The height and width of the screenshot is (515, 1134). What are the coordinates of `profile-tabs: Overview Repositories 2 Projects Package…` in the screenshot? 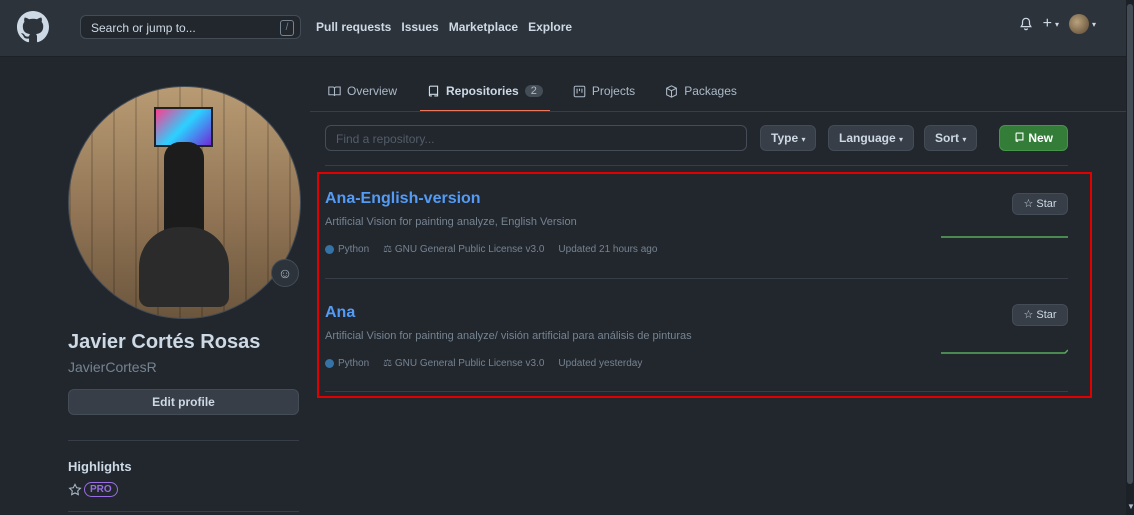 It's located at (532, 91).